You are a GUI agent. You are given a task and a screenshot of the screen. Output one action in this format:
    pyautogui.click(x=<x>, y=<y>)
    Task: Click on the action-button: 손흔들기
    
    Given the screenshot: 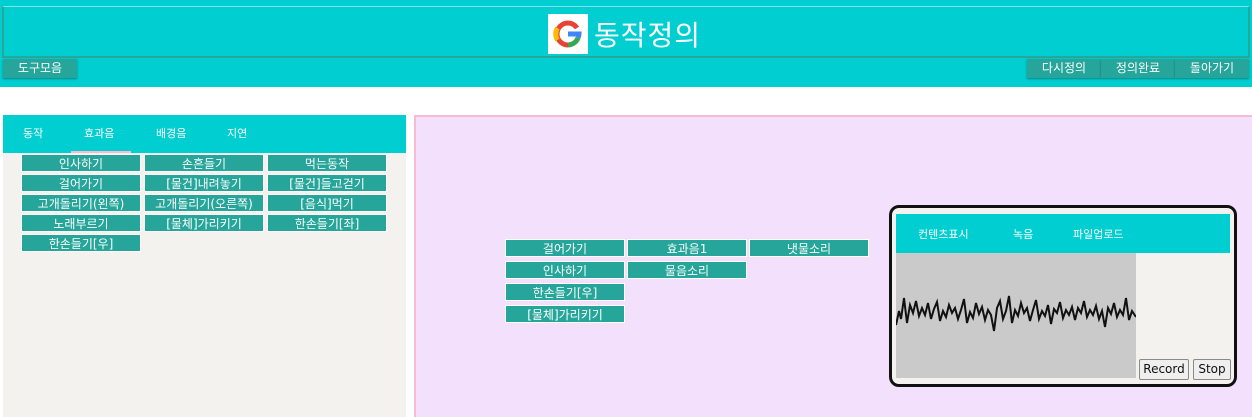 What is the action you would take?
    pyautogui.click(x=204, y=163)
    